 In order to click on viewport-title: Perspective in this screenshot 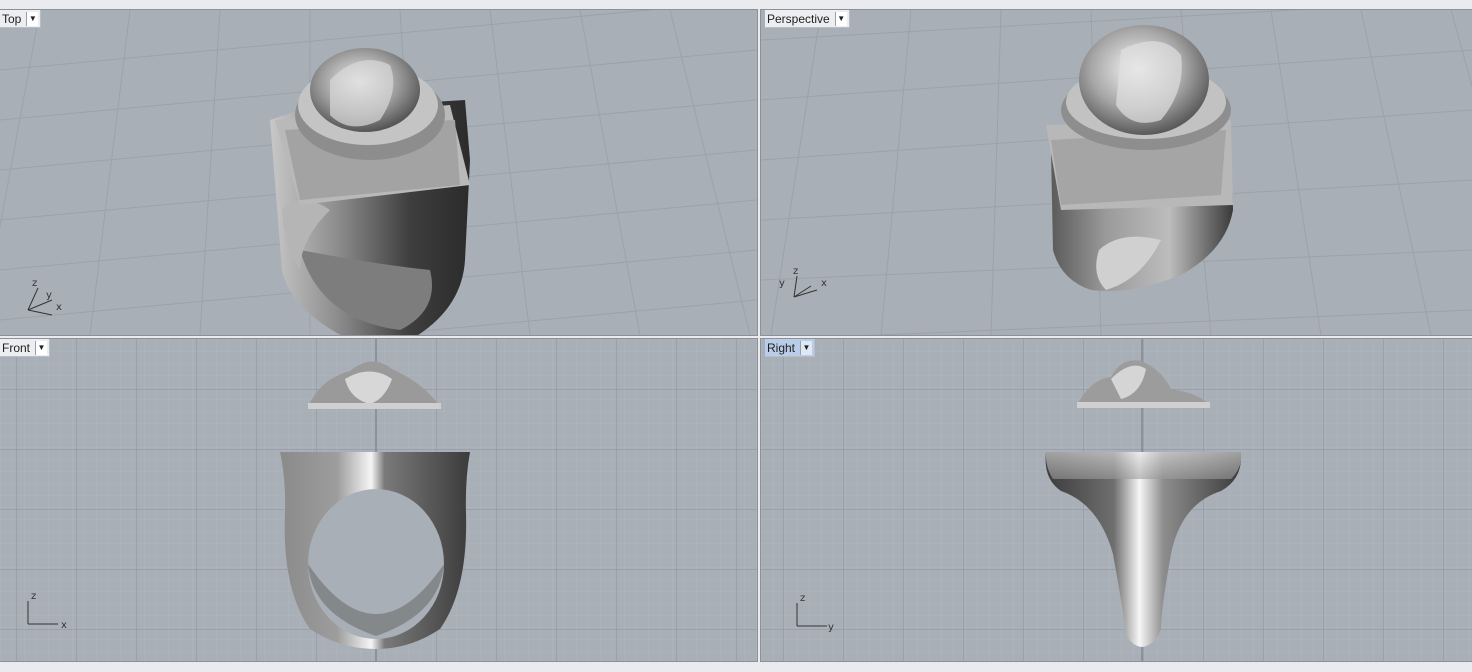, I will do `click(798, 18)`.